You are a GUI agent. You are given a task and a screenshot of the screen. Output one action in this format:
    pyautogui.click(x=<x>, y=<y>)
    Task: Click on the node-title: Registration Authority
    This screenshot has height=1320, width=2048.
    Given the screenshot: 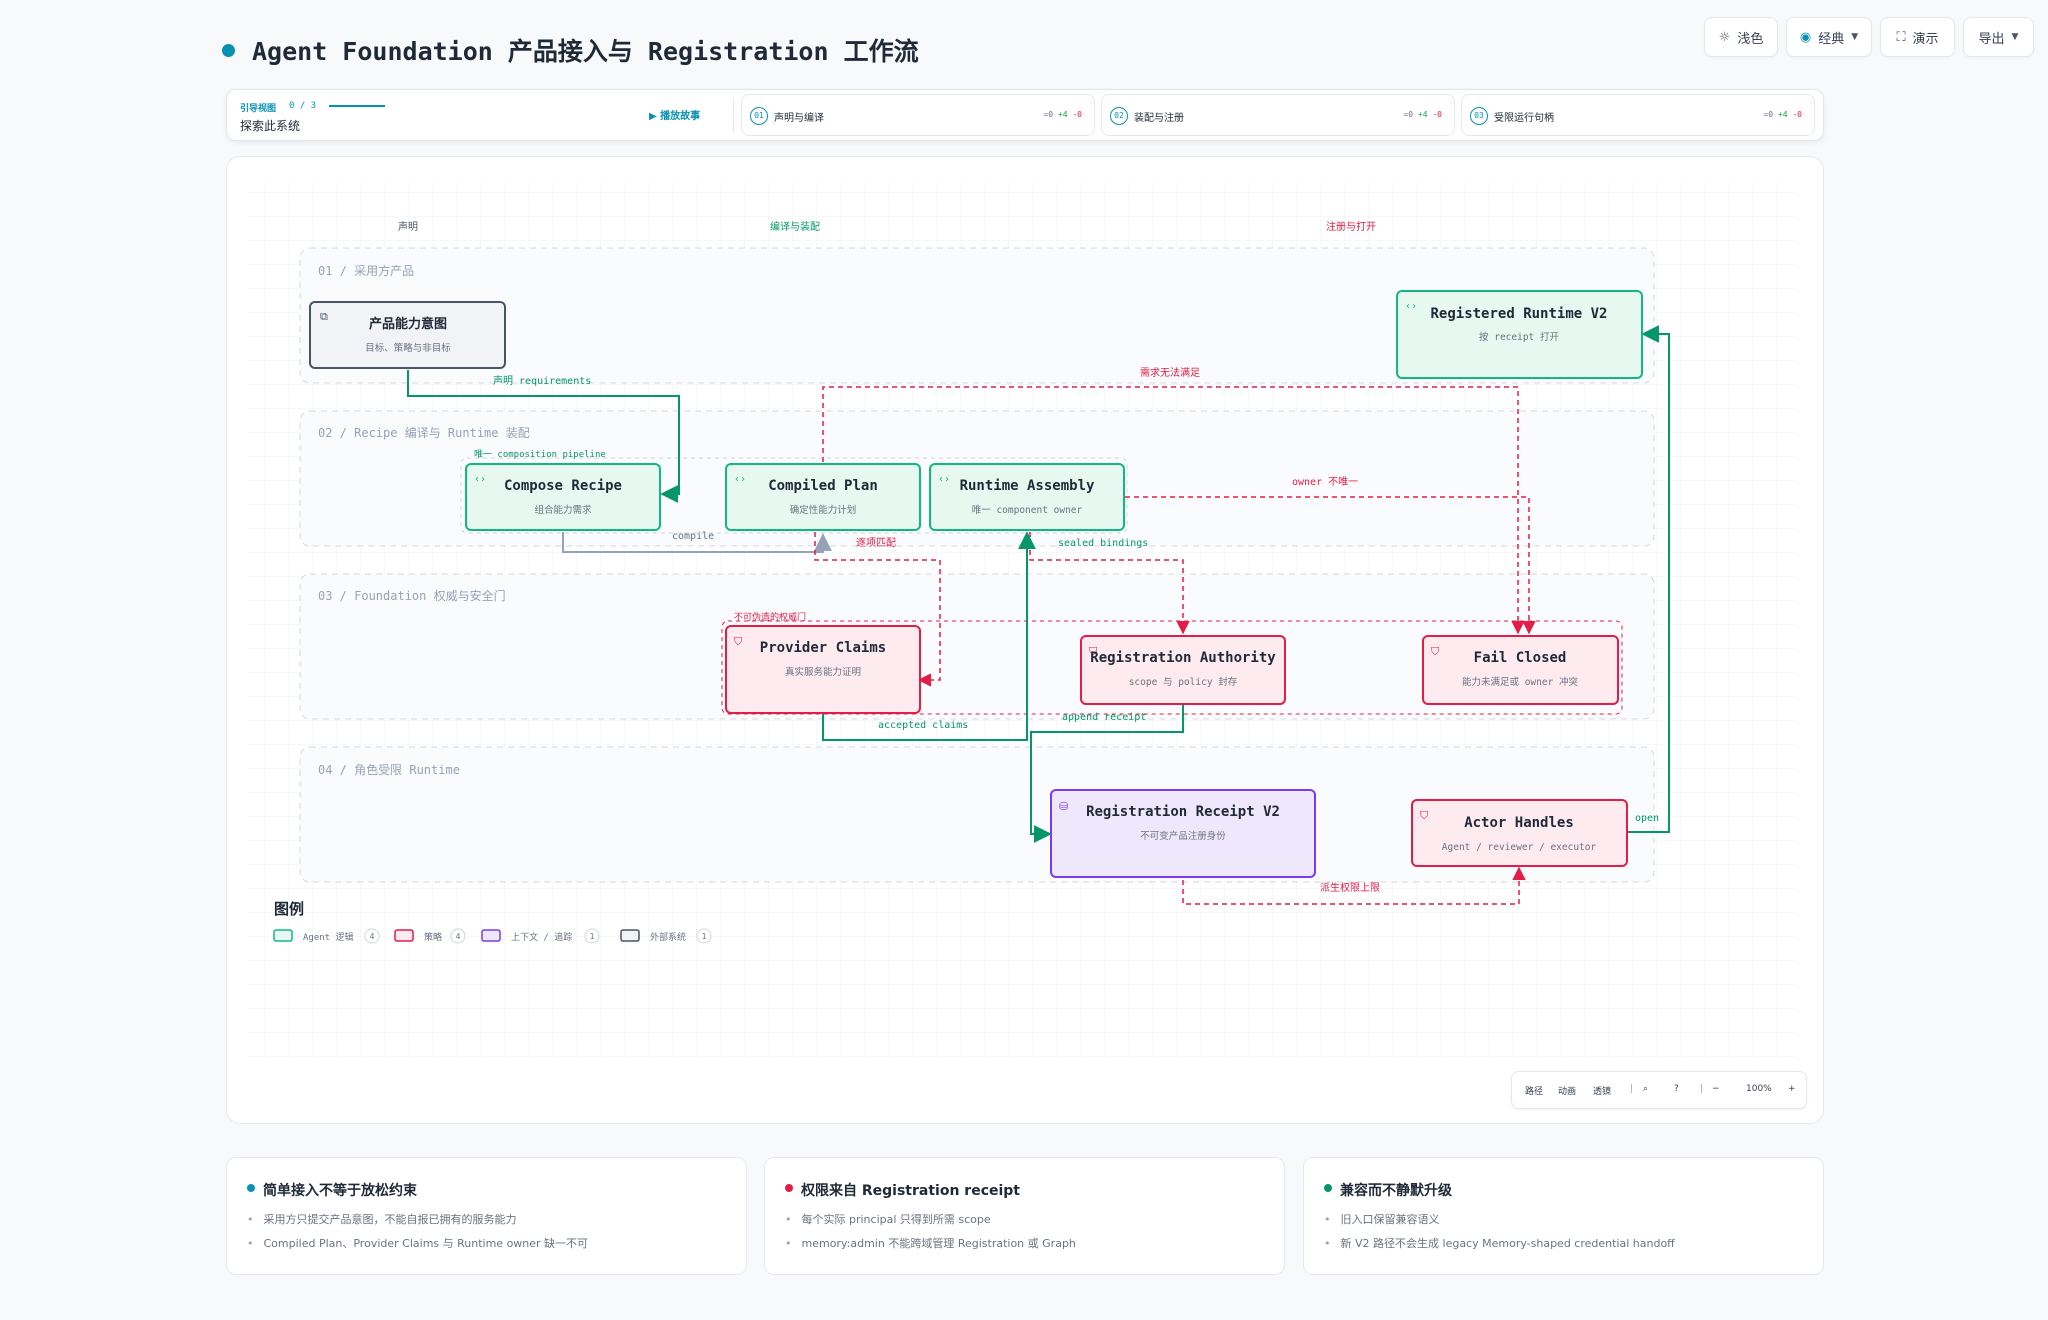 What is the action you would take?
    pyautogui.click(x=1183, y=658)
    